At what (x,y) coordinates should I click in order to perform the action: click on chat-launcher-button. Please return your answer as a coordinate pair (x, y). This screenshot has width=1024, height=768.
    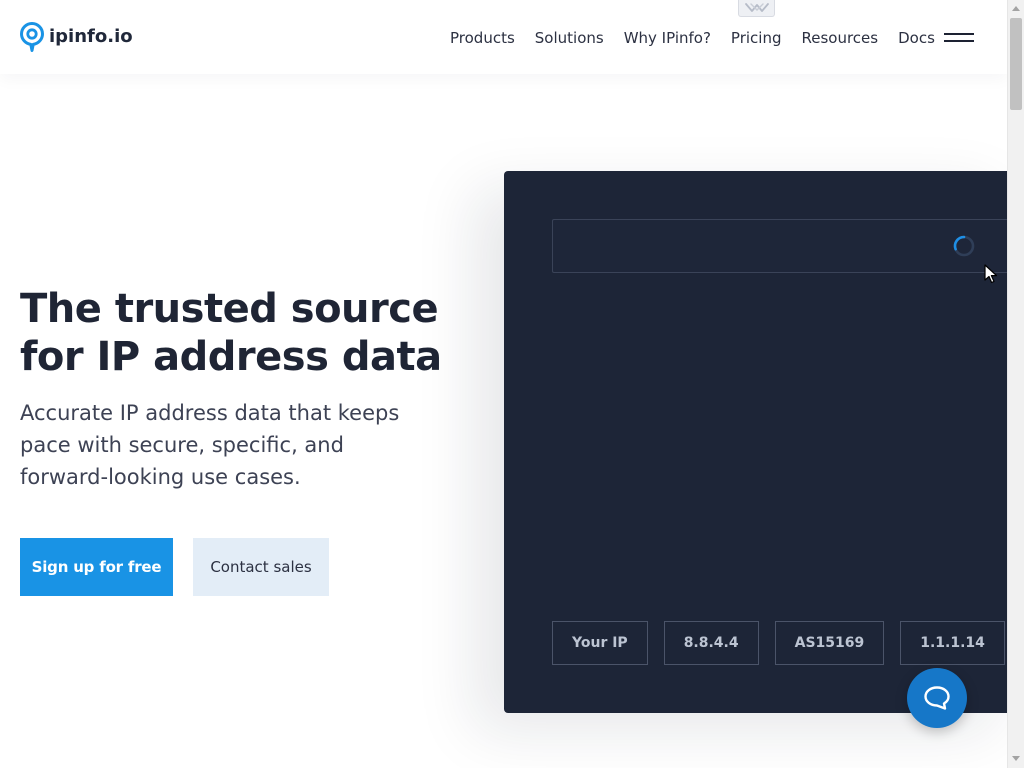
    Looking at the image, I should click on (937, 698).